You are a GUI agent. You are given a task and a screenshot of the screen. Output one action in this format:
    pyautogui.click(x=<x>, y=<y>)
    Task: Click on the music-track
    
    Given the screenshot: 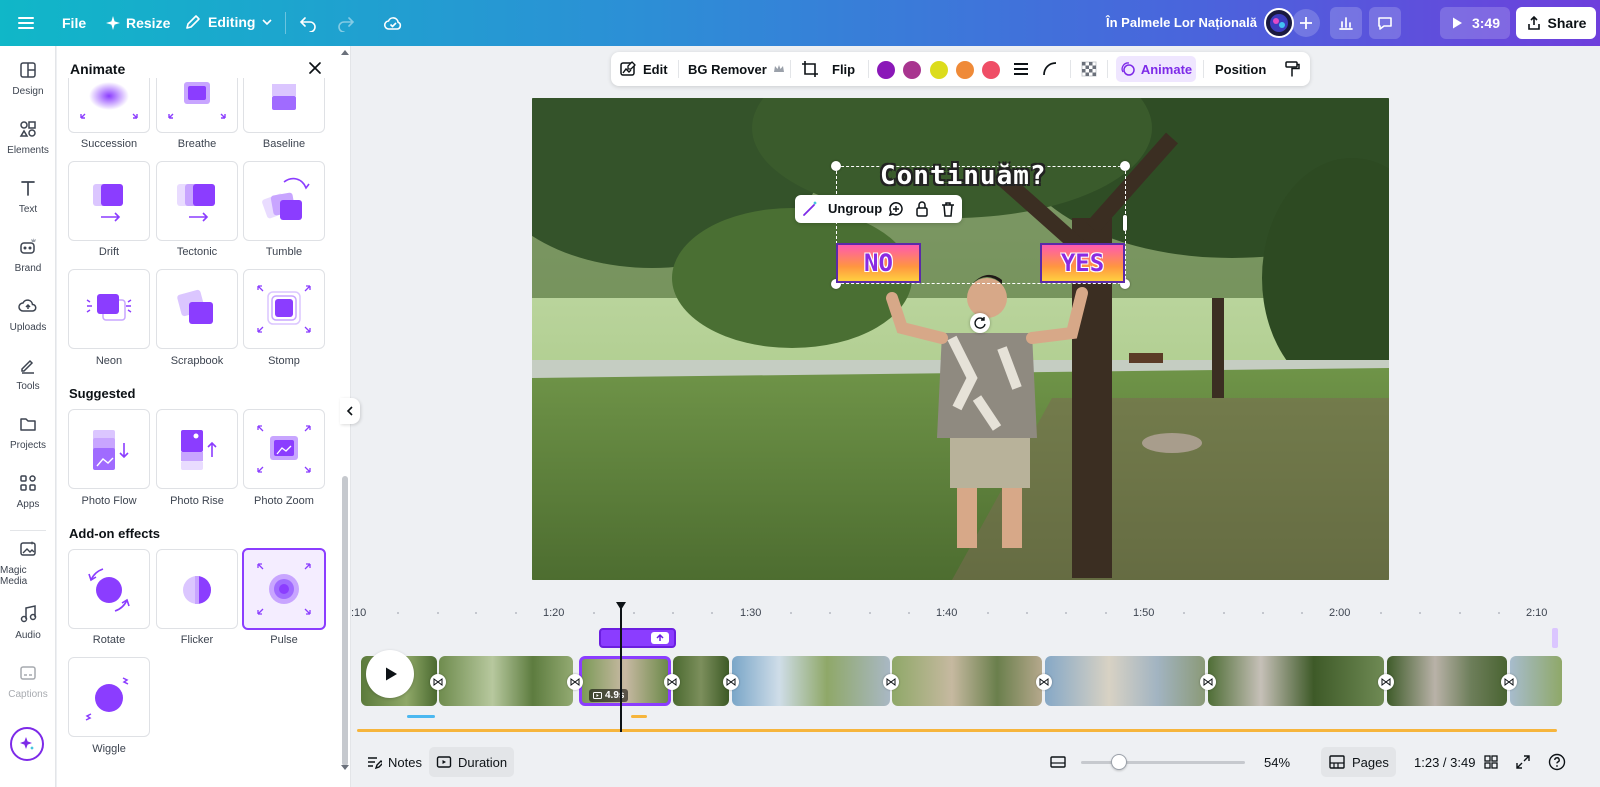 What is the action you would take?
    pyautogui.click(x=957, y=730)
    